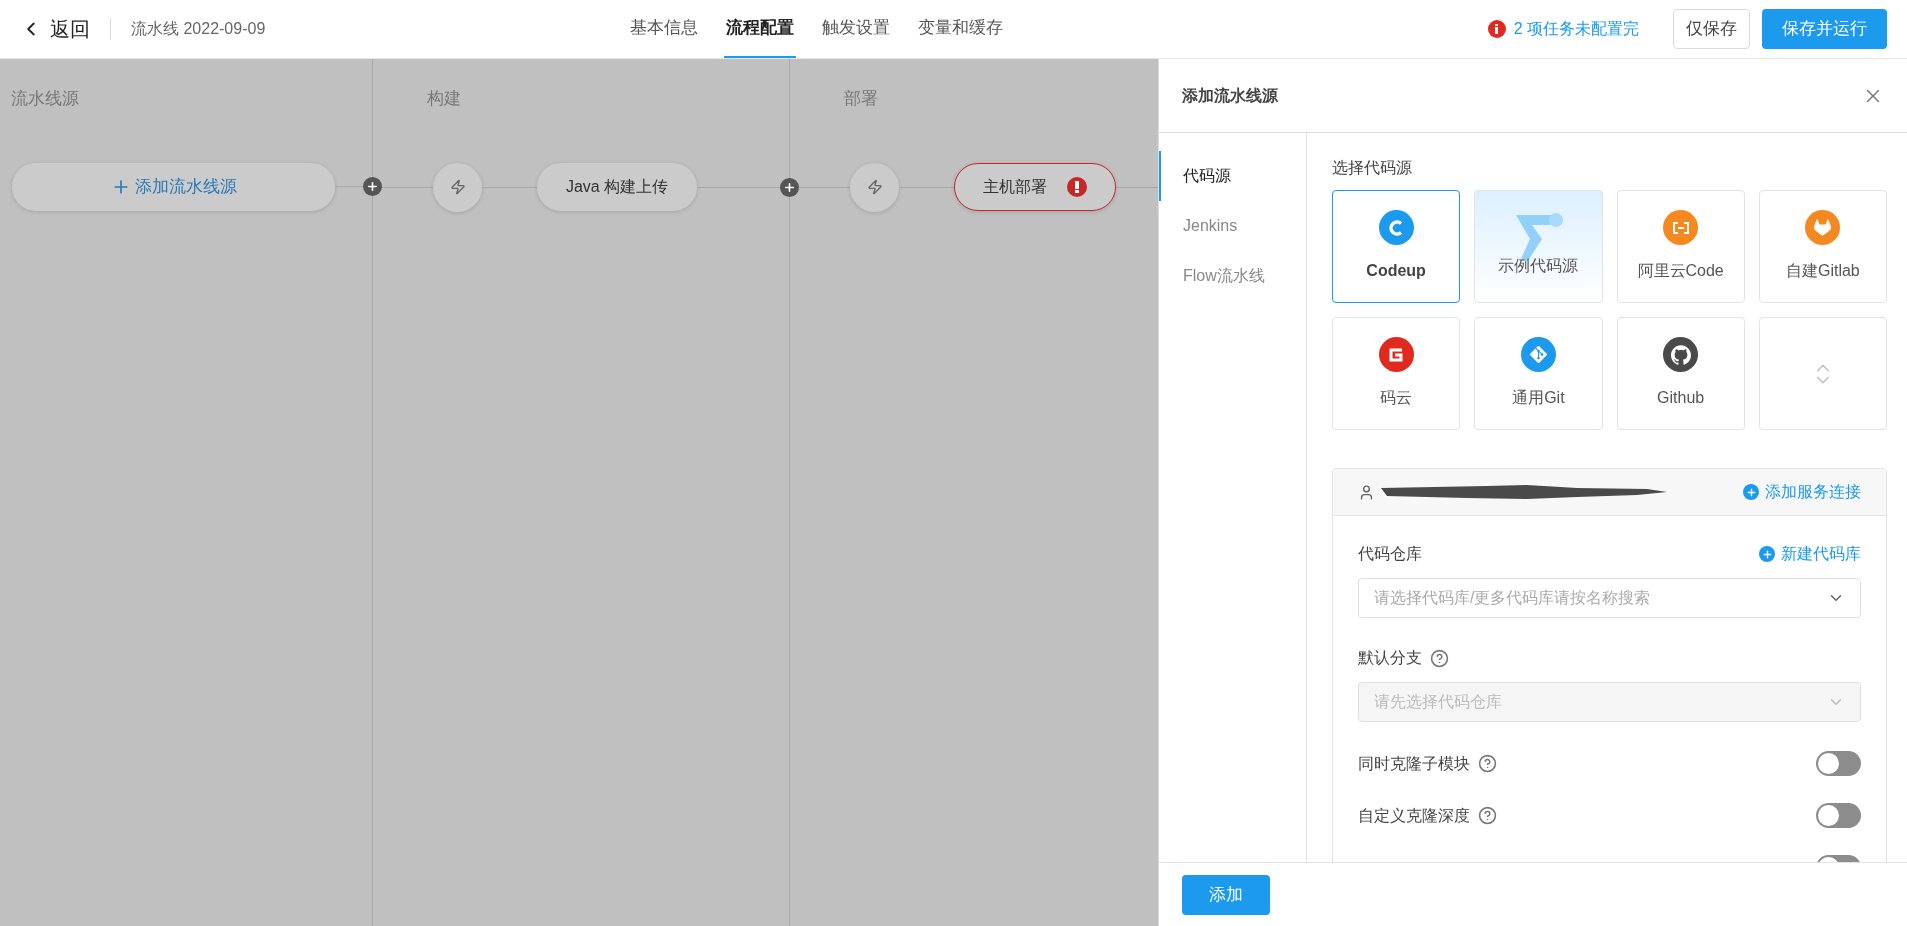 The height and width of the screenshot is (926, 1907). I want to click on gitee-logo-icon, so click(1396, 354).